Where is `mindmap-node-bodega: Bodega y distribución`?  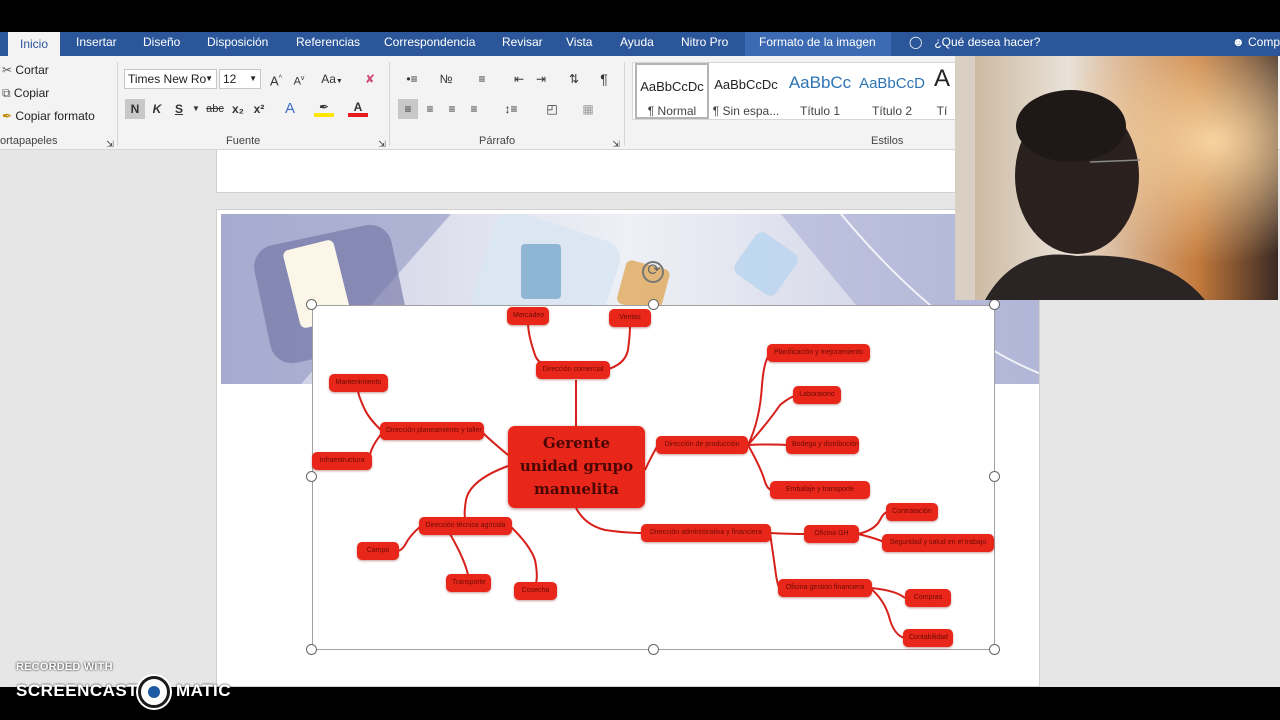 mindmap-node-bodega: Bodega y distribución is located at coordinates (822, 445).